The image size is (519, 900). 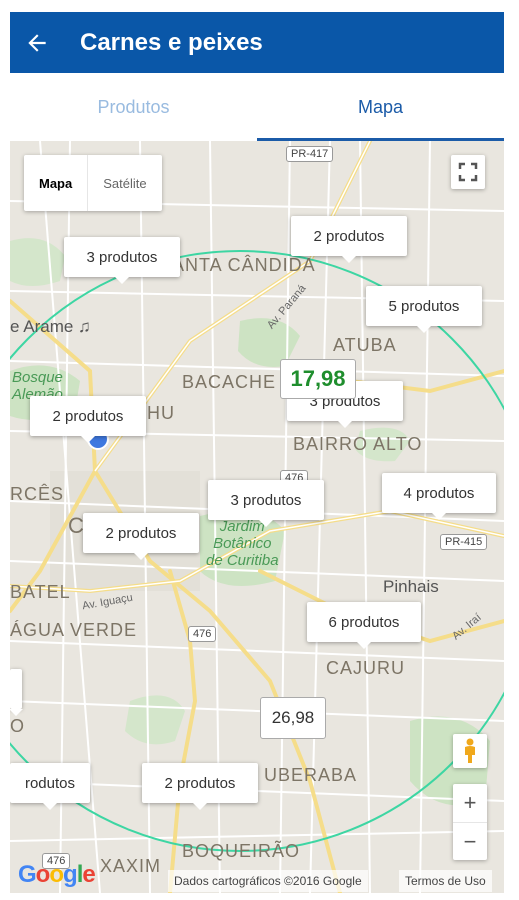 What do you see at coordinates (37, 42) in the screenshot?
I see `arrow-left-icon` at bounding box center [37, 42].